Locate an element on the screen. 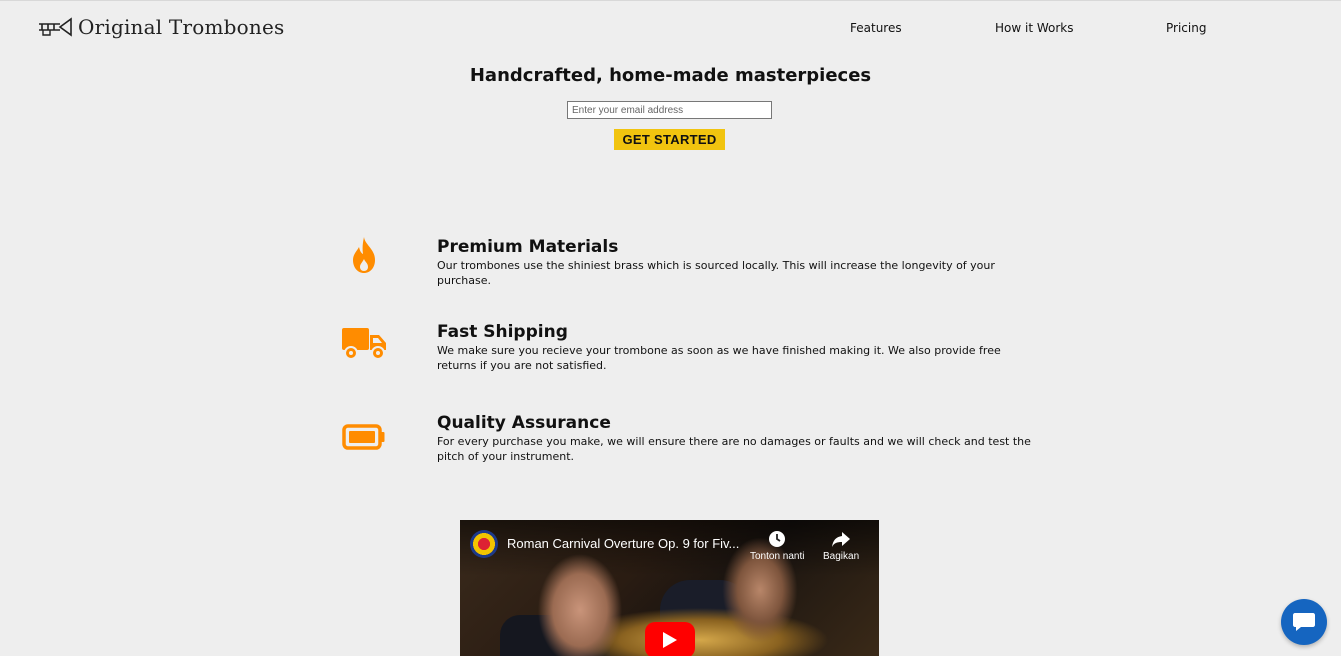 Image resolution: width=1341 pixels, height=656 pixels. feature-title: Quality Assurance is located at coordinates (524, 423).